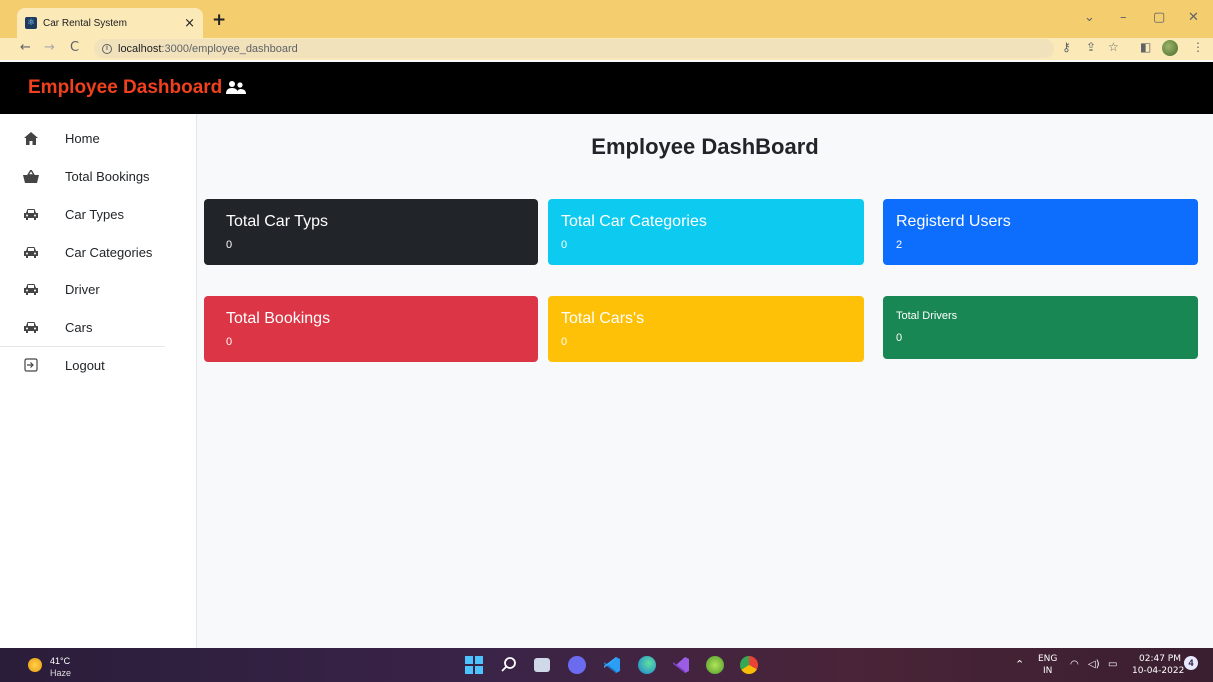  What do you see at coordinates (1193, 17) in the screenshot?
I see `close-window-icon: ✕` at bounding box center [1193, 17].